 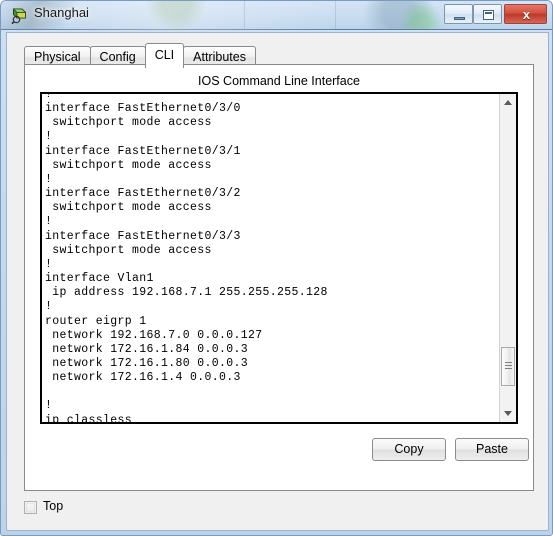 What do you see at coordinates (279, 81) in the screenshot?
I see `cli-panel-title: IOS Command Line Interface` at bounding box center [279, 81].